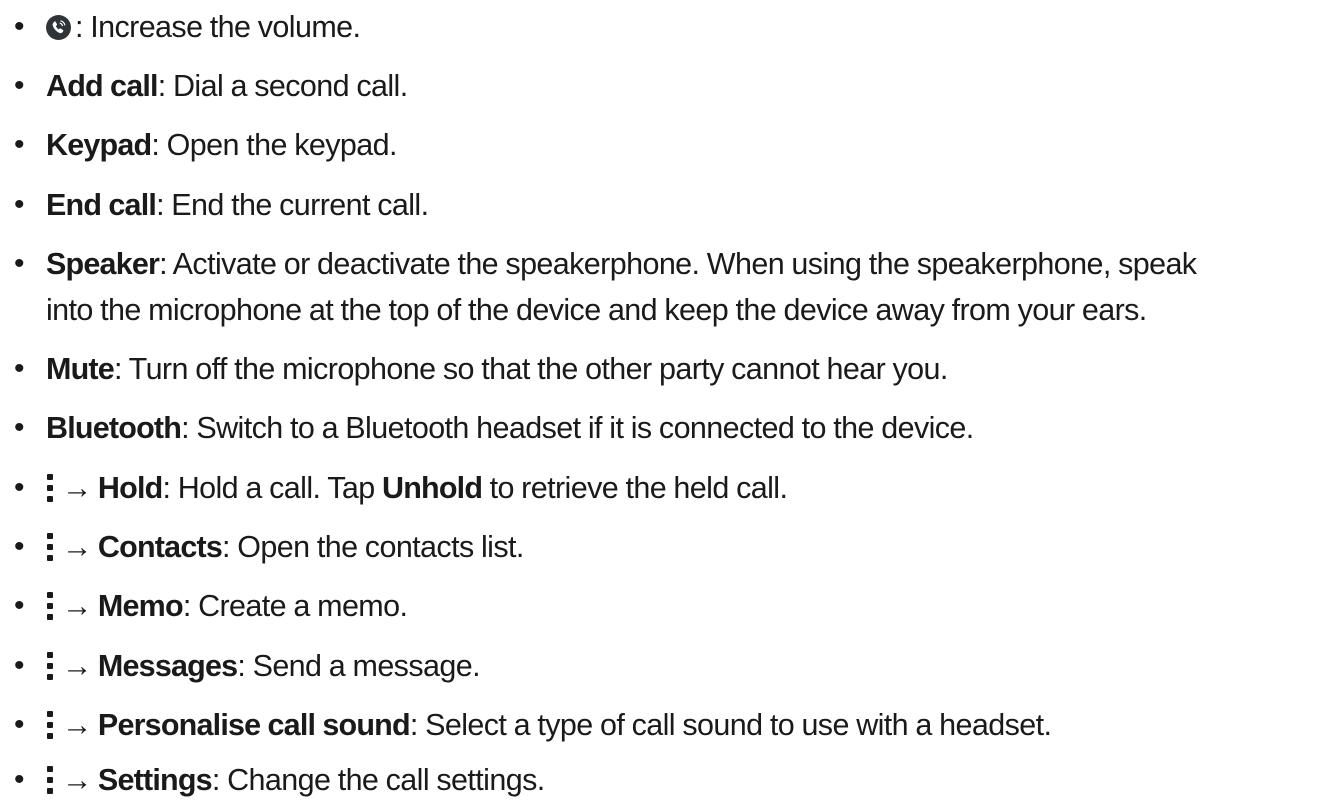  Describe the element at coordinates (167, 666) in the screenshot. I see `item-label: Messages` at that location.